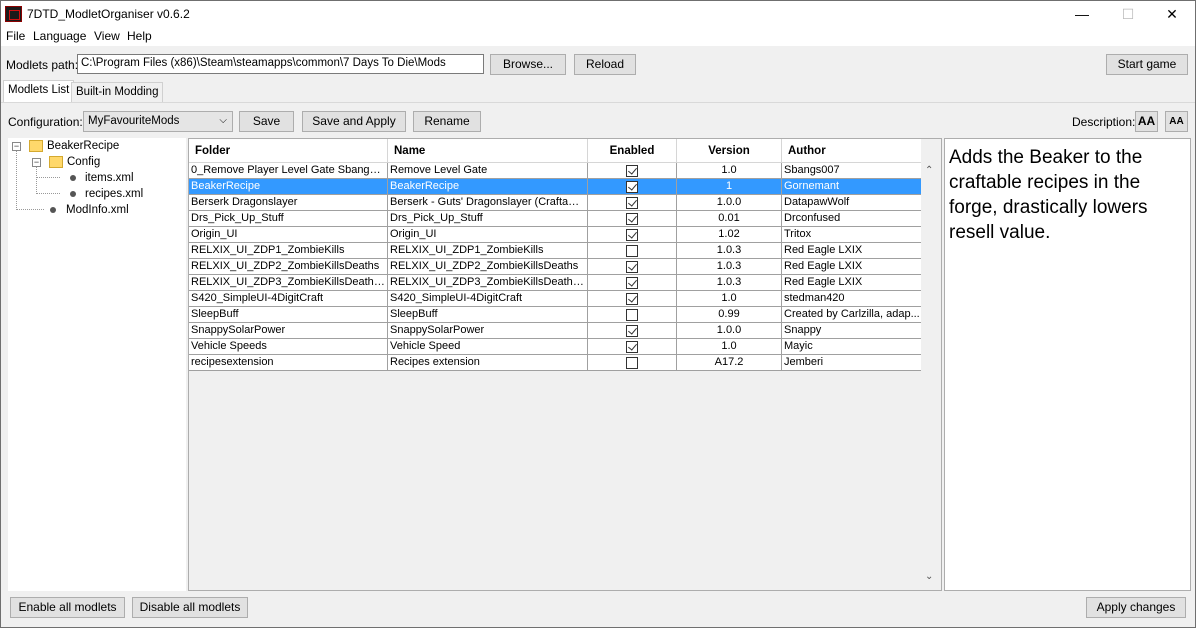  I want to click on tree-node-modinfo-xml: ModInfo.xml, so click(97, 210).